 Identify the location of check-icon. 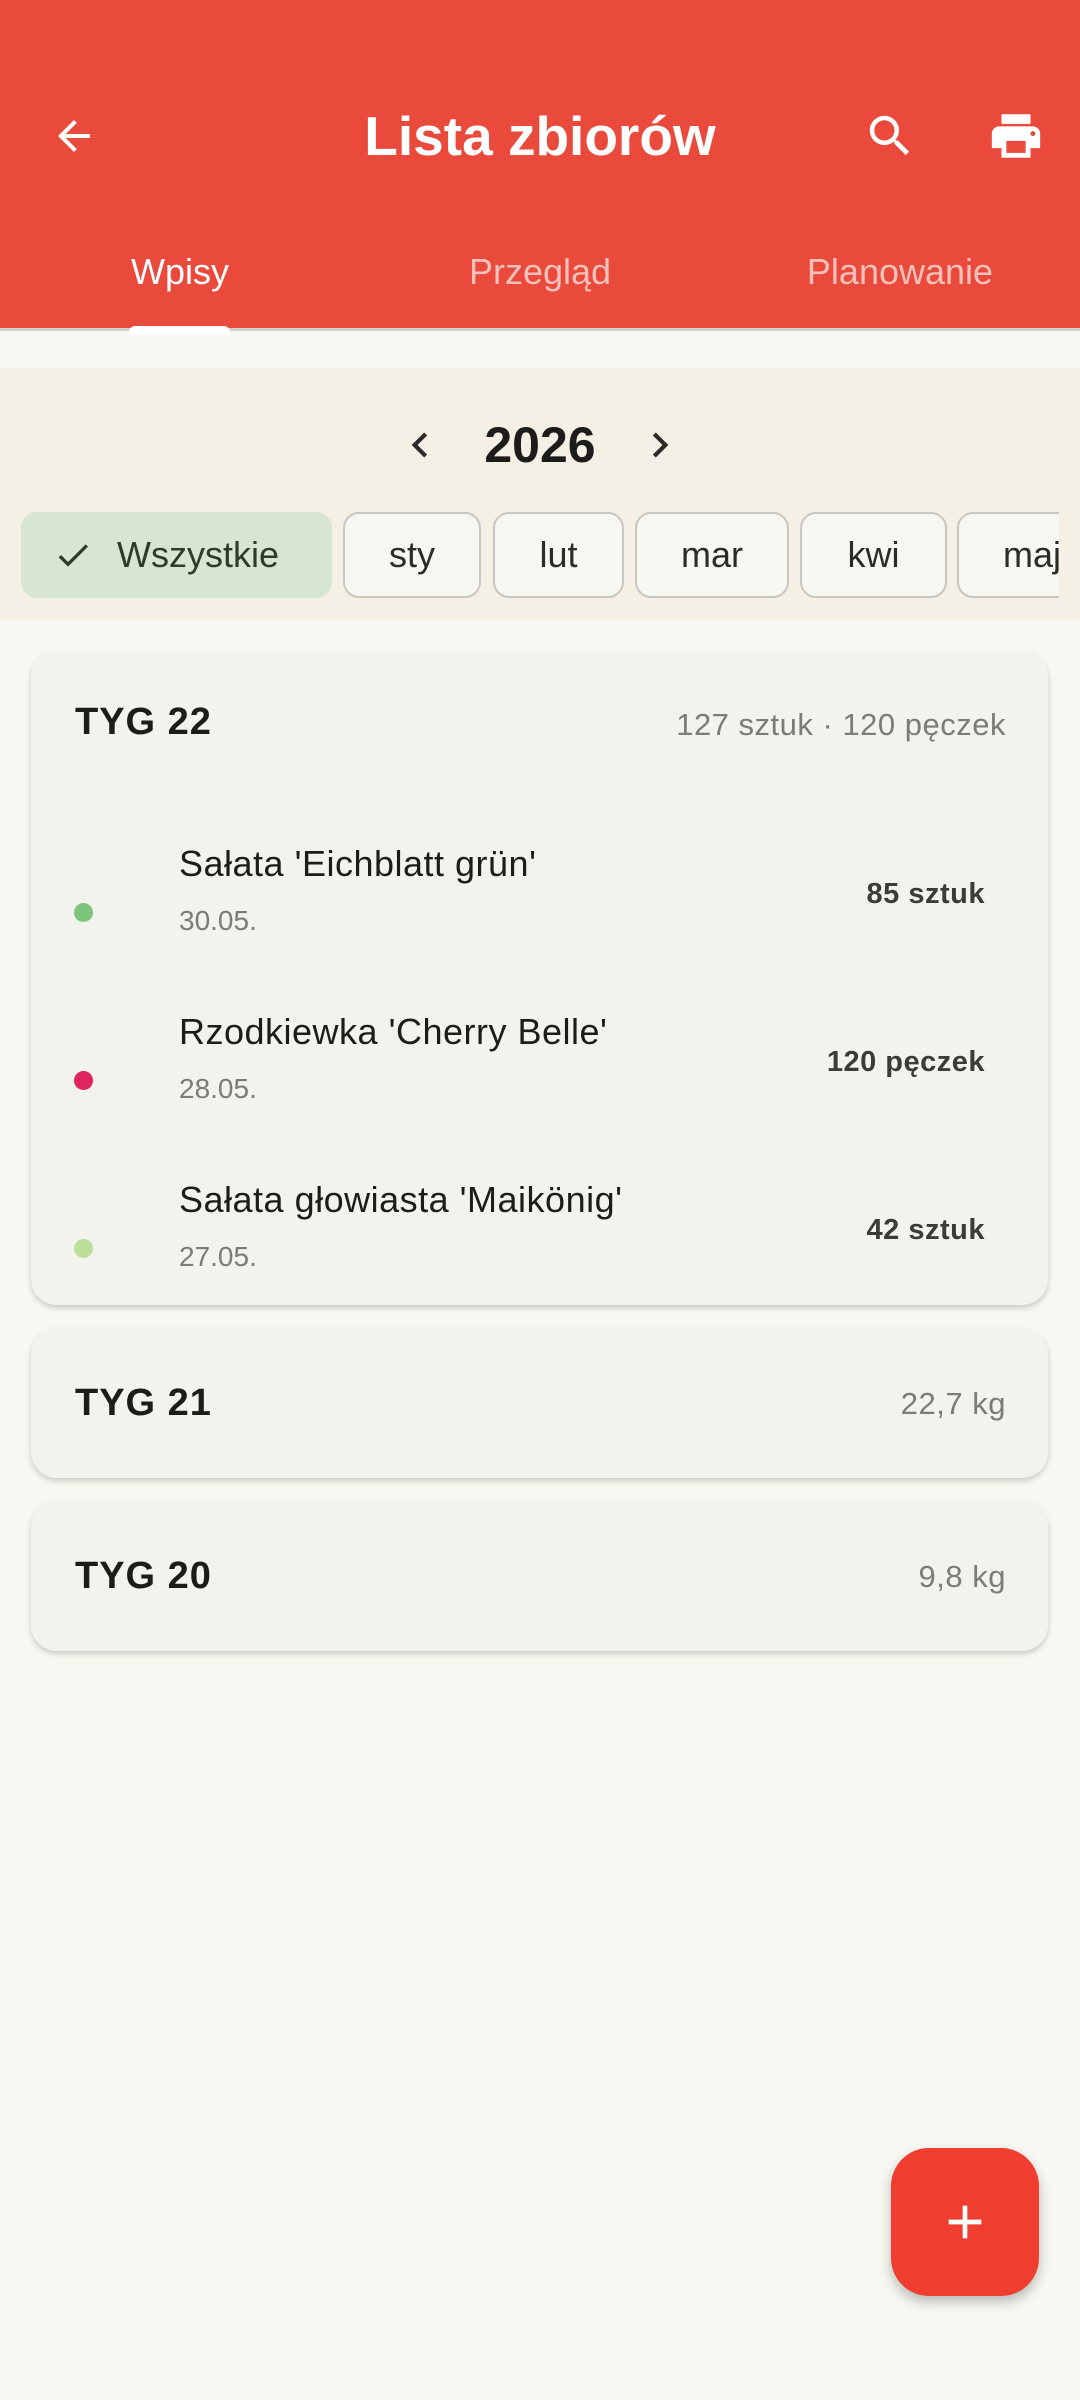
(73, 555).